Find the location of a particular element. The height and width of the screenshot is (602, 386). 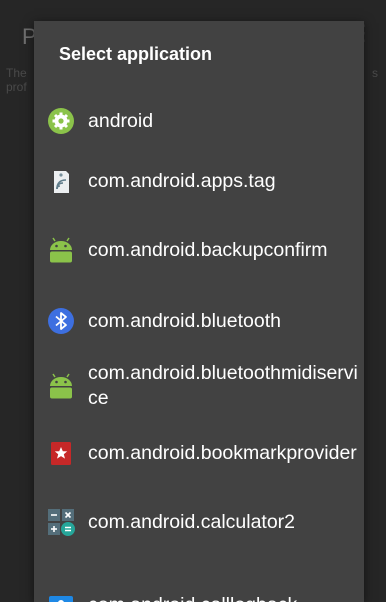

bookmark-icon is located at coordinates (61, 453).